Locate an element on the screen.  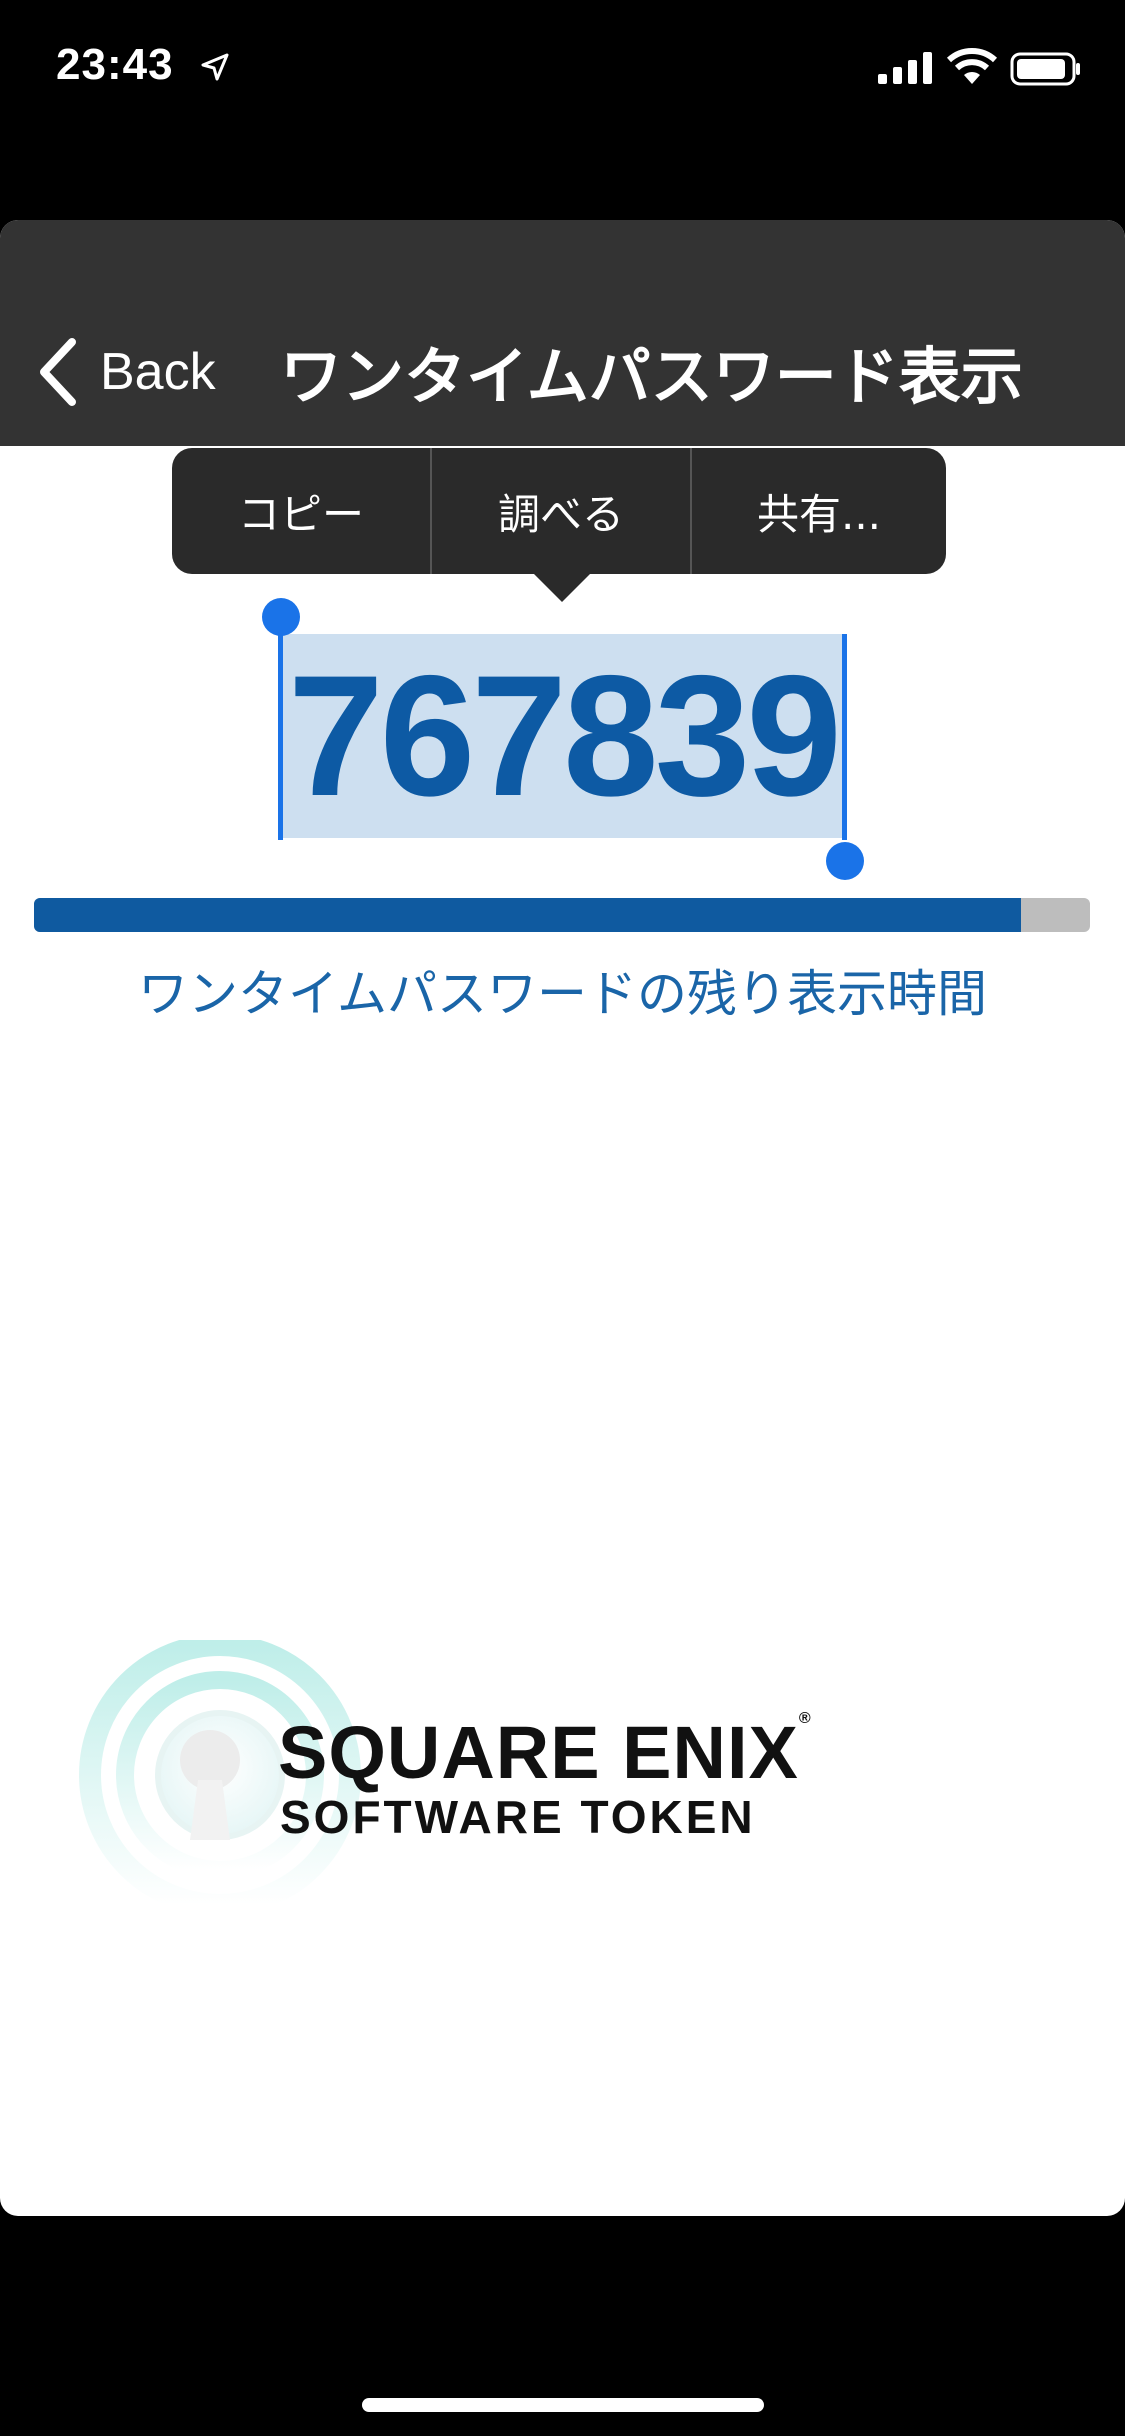
page-title: ワンタイムパスワード表示 is located at coordinates (651, 376).